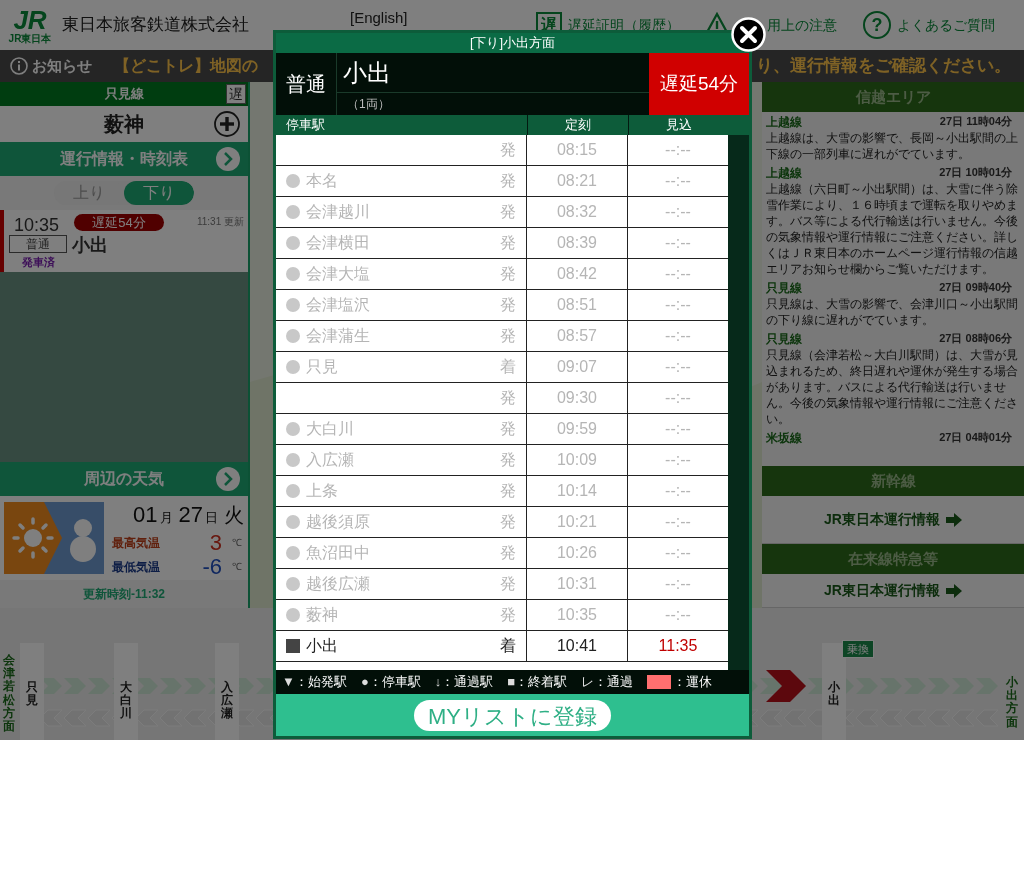 This screenshot has height=890, width=1024. What do you see at coordinates (975, 122) in the screenshot?
I see `news-time: 27日 11時04分` at bounding box center [975, 122].